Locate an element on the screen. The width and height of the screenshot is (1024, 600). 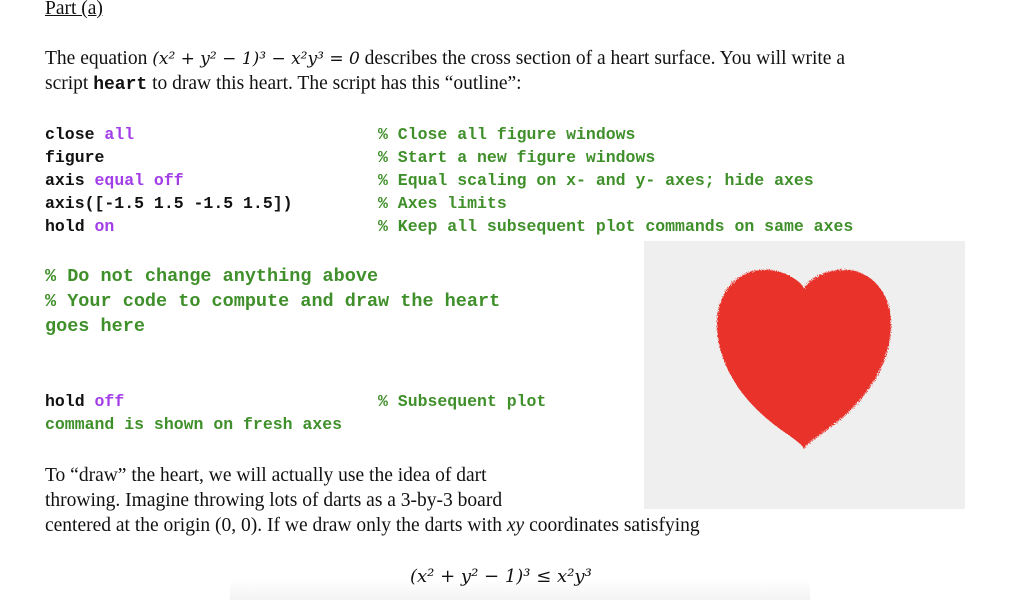
code-command: close is located at coordinates (70, 134).